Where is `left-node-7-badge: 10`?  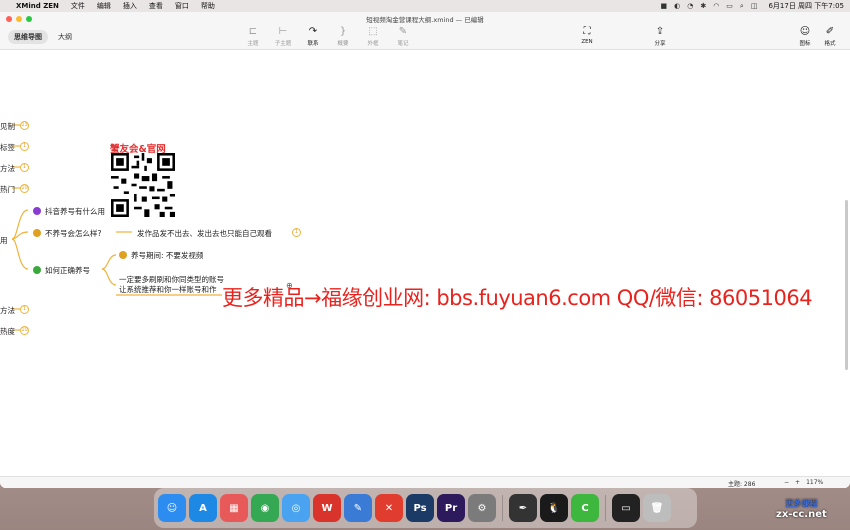
left-node-7-badge: 10 is located at coordinates (24, 330).